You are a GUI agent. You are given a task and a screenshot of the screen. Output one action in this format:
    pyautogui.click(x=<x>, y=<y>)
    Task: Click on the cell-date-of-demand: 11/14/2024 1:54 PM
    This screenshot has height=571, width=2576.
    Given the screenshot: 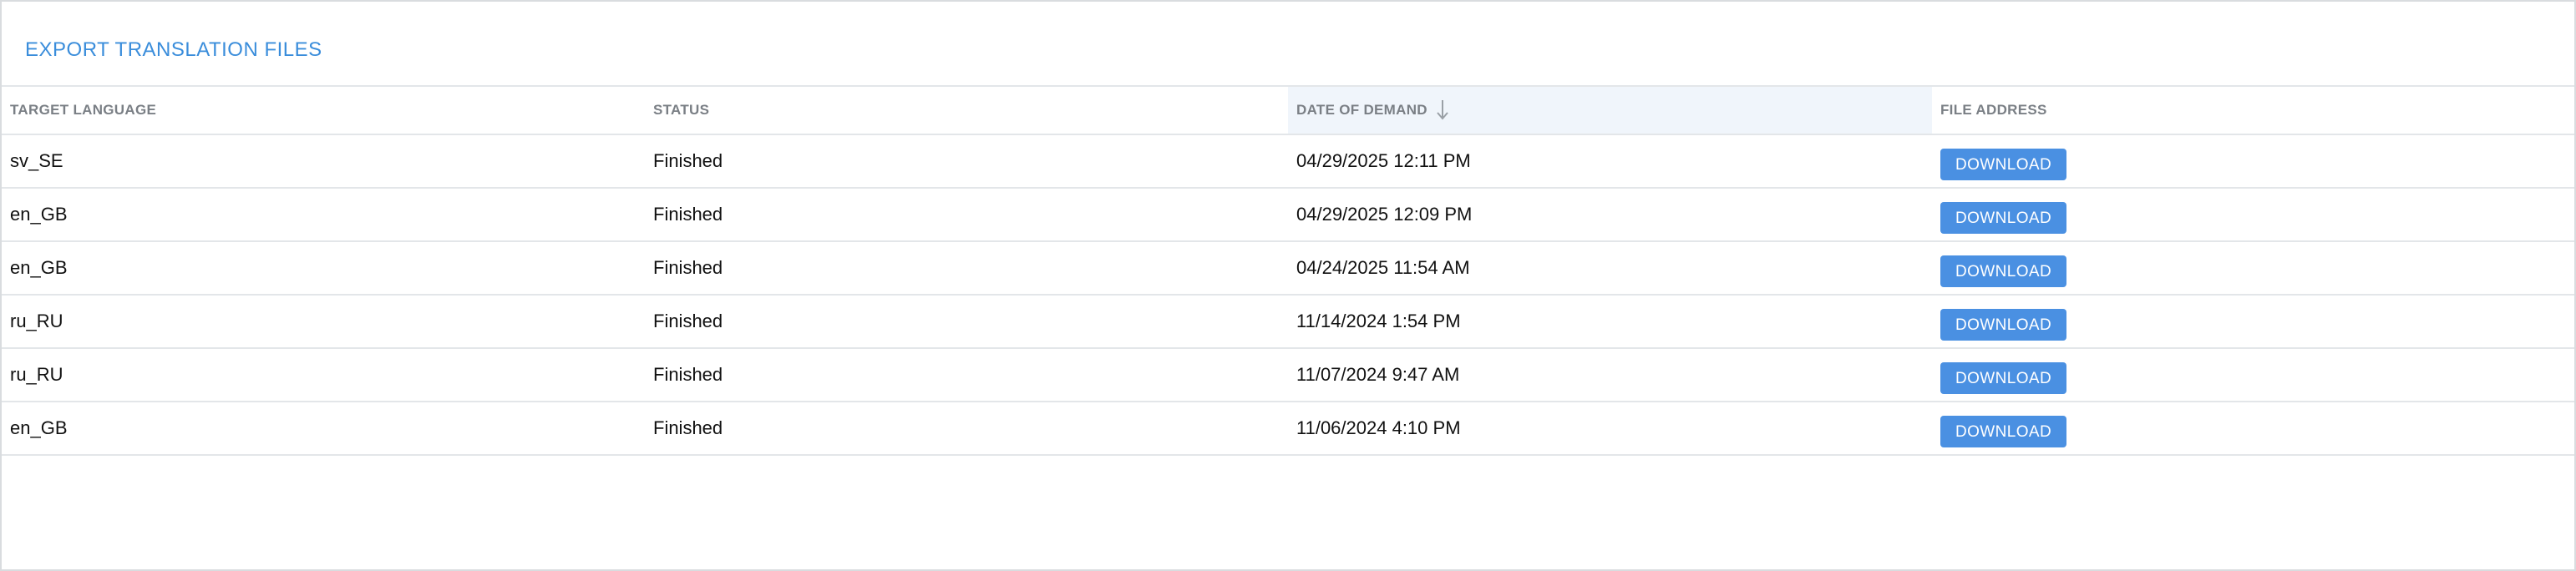 What is the action you would take?
    pyautogui.click(x=1378, y=321)
    